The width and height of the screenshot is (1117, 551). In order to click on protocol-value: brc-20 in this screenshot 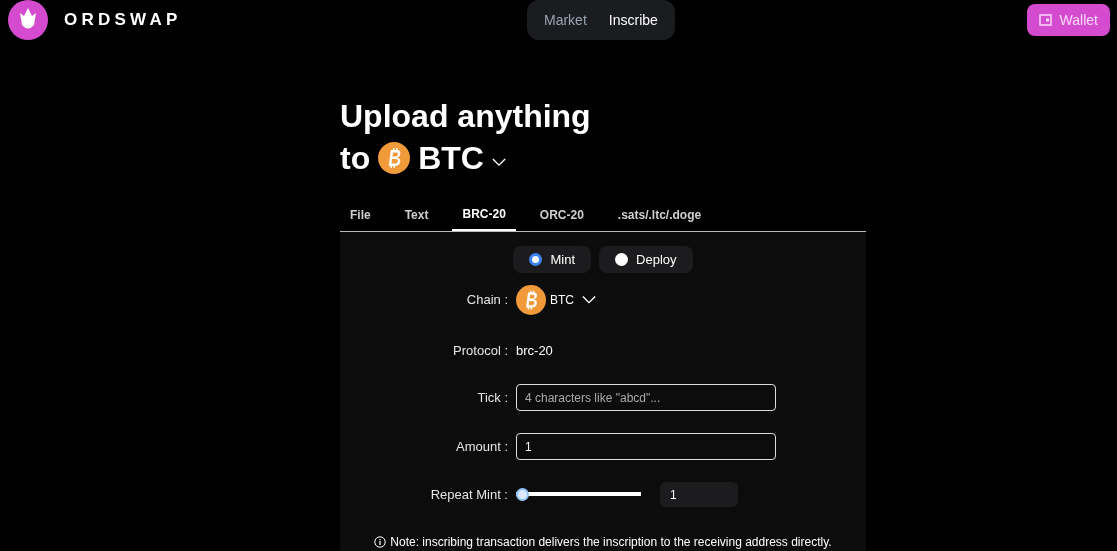, I will do `click(534, 351)`.